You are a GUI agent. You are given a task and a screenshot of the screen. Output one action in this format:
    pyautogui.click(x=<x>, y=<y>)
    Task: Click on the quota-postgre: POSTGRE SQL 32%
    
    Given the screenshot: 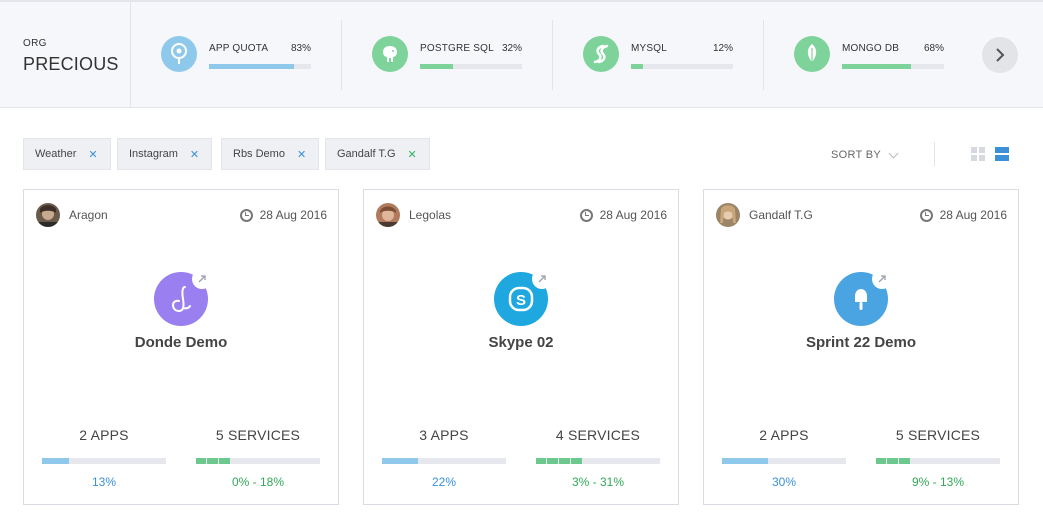 What is the action you would take?
    pyautogui.click(x=452, y=55)
    